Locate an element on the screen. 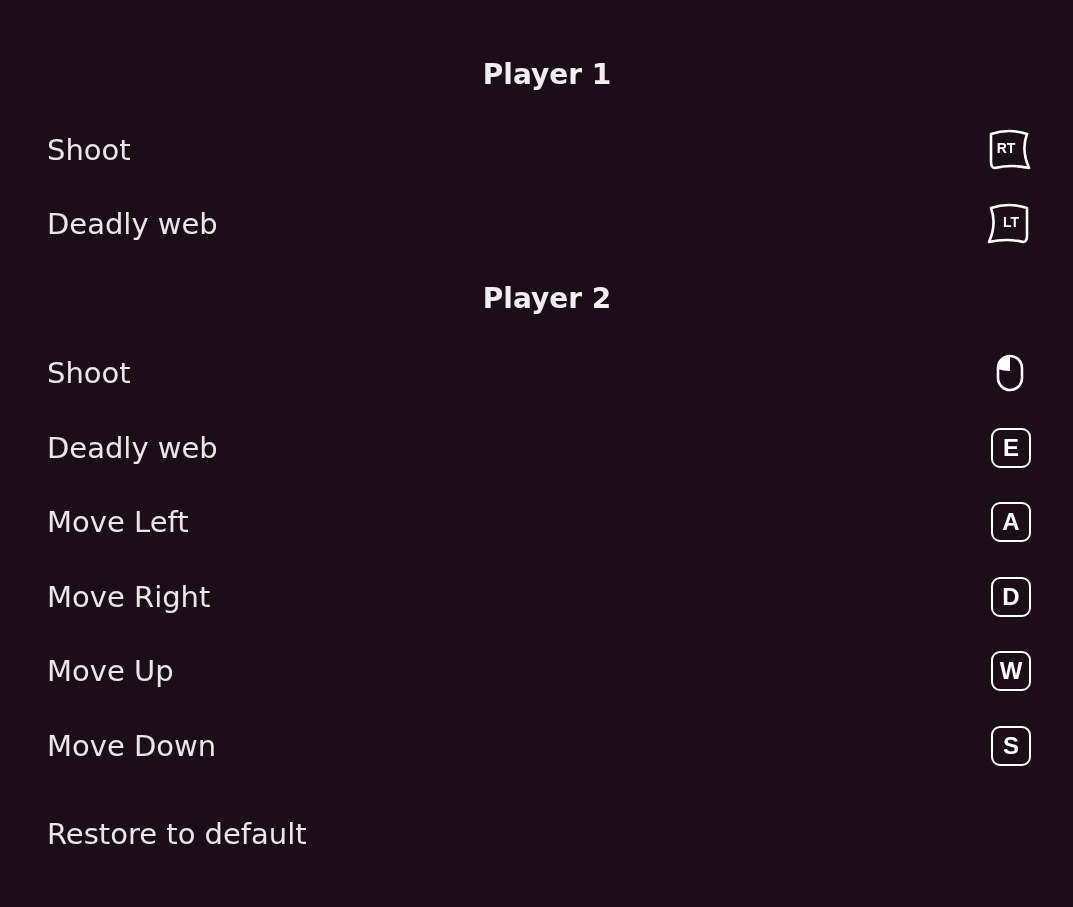 The image size is (1073, 907). action-label: Move Right is located at coordinates (129, 596).